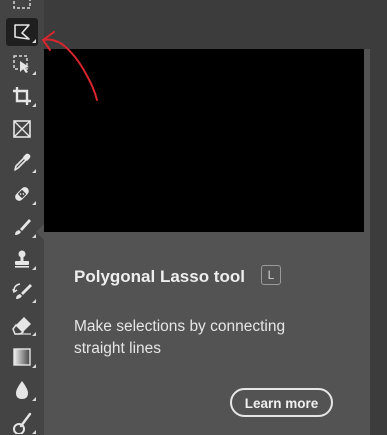 Image resolution: width=387 pixels, height=435 pixels. I want to click on marquee-rect-icon, so click(22, 4).